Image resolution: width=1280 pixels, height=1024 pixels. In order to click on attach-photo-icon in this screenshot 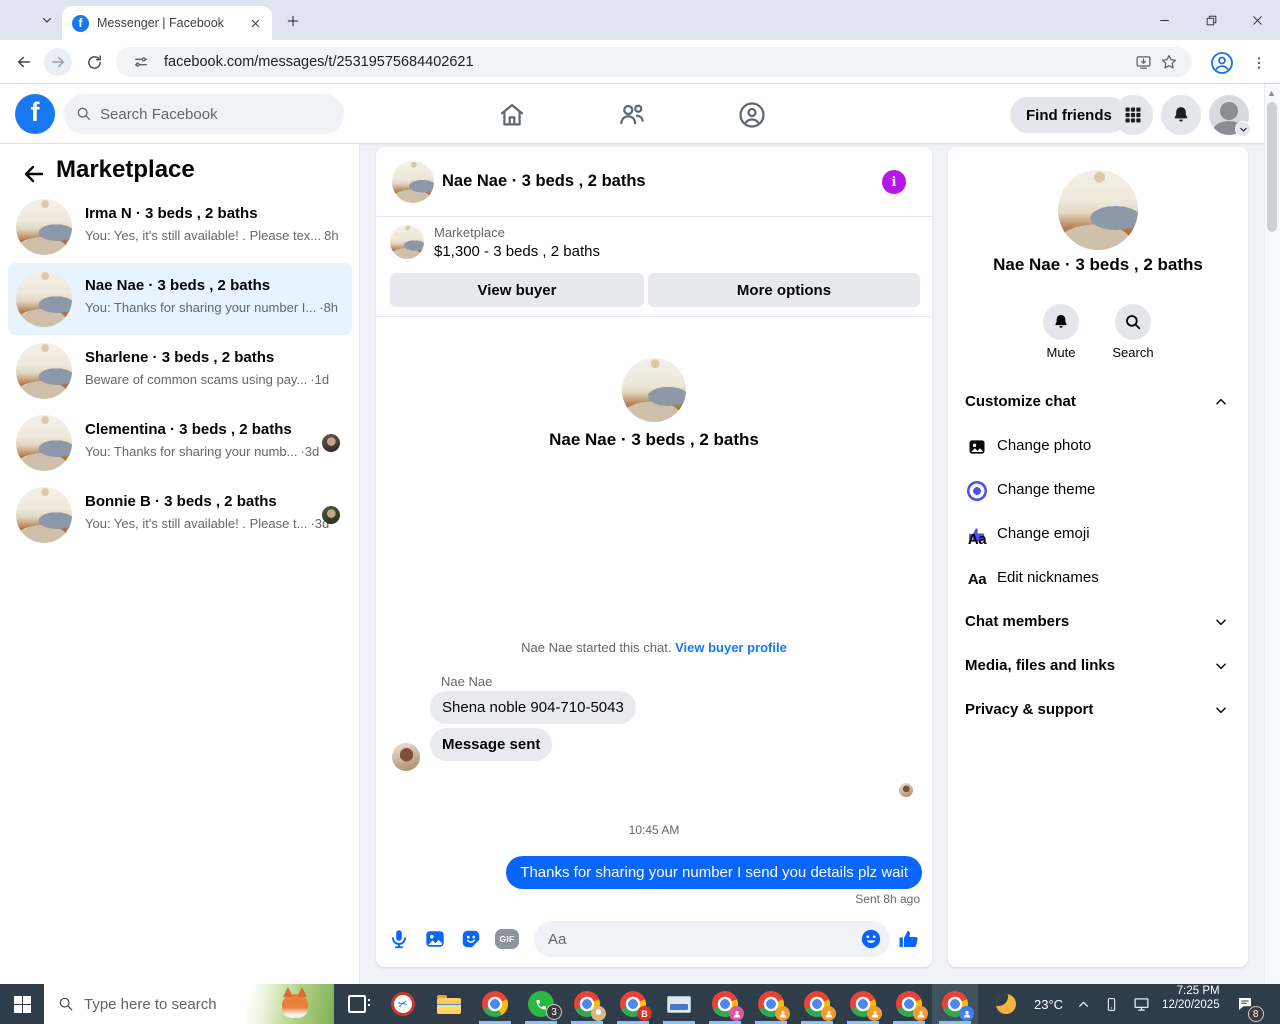, I will do `click(435, 939)`.